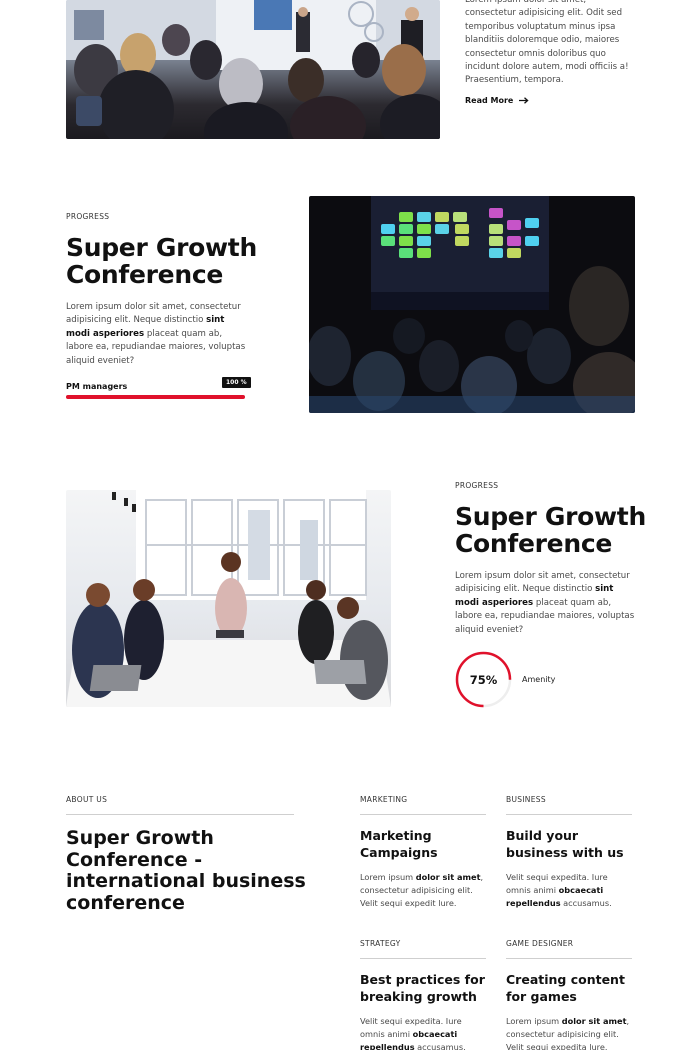 Image resolution: width=700 pixels, height=1050 pixels. I want to click on auditorium-illustration, so click(472, 304).